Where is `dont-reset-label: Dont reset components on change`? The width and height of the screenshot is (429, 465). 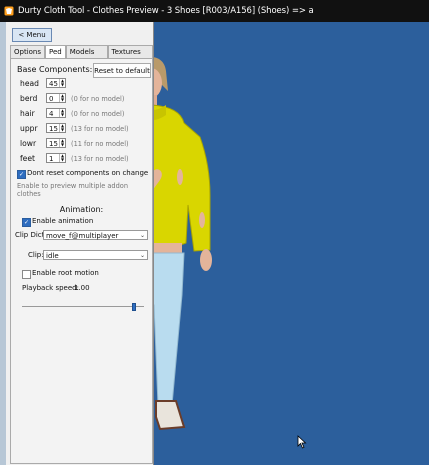 dont-reset-label: Dont reset components on change is located at coordinates (88, 173).